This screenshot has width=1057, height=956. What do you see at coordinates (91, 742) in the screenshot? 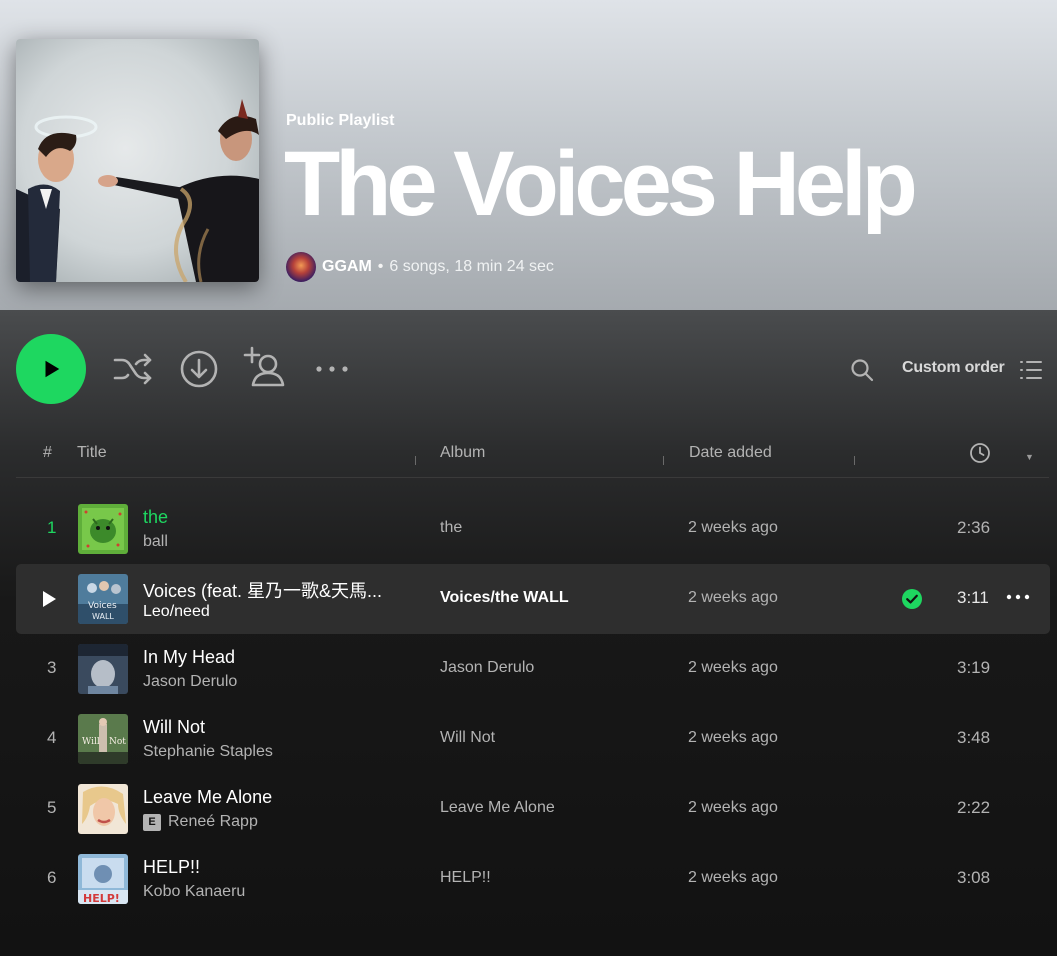
I see `svg-text: Will` at bounding box center [91, 742].